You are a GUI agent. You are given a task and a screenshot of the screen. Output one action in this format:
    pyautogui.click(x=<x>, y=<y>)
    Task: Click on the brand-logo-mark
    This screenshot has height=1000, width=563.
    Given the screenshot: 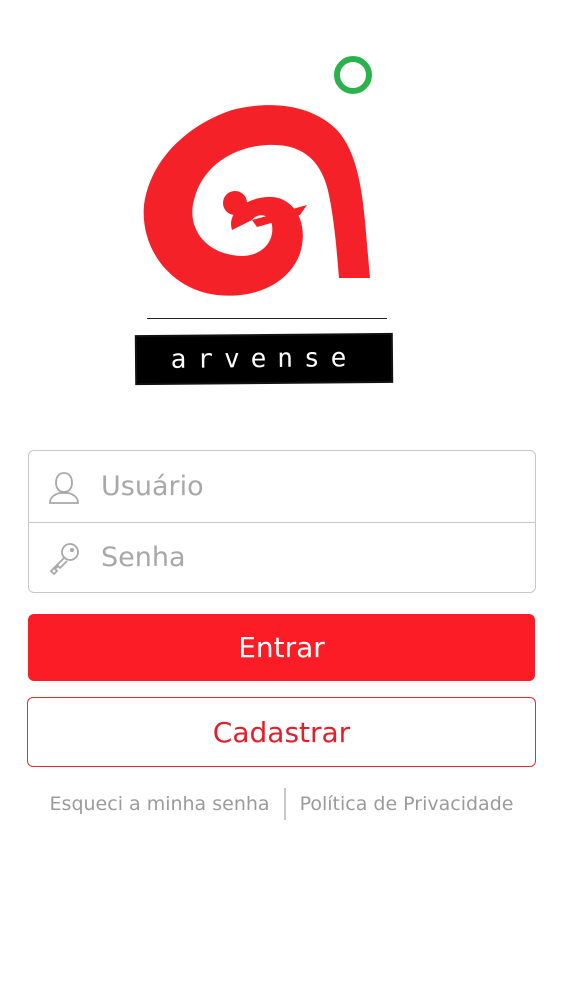 What is the action you would take?
    pyautogui.click(x=257, y=176)
    